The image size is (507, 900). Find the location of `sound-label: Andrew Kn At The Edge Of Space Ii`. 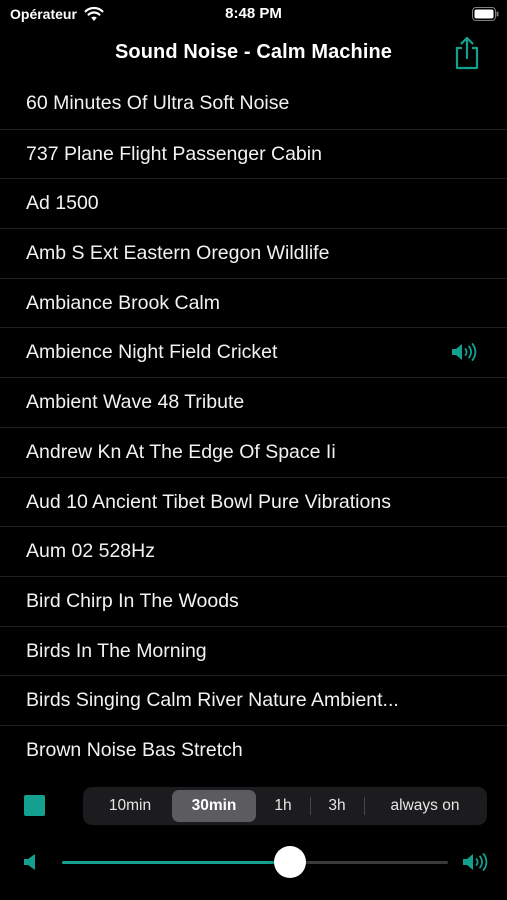

sound-label: Andrew Kn At The Edge Of Space Ii is located at coordinates (181, 451).